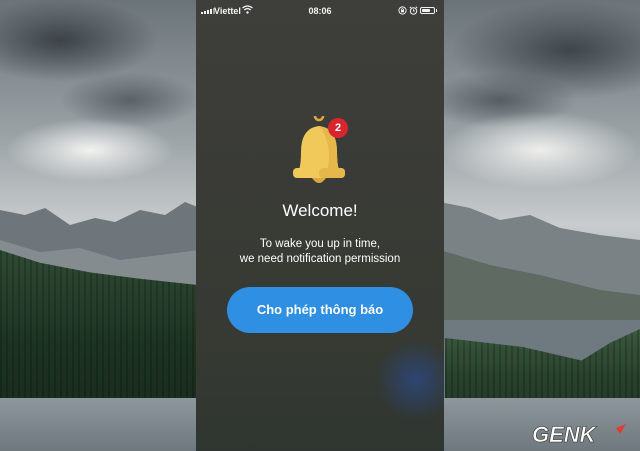 This screenshot has height=451, width=640. Describe the element at coordinates (542, 369) in the screenshot. I see `forest-right` at that location.